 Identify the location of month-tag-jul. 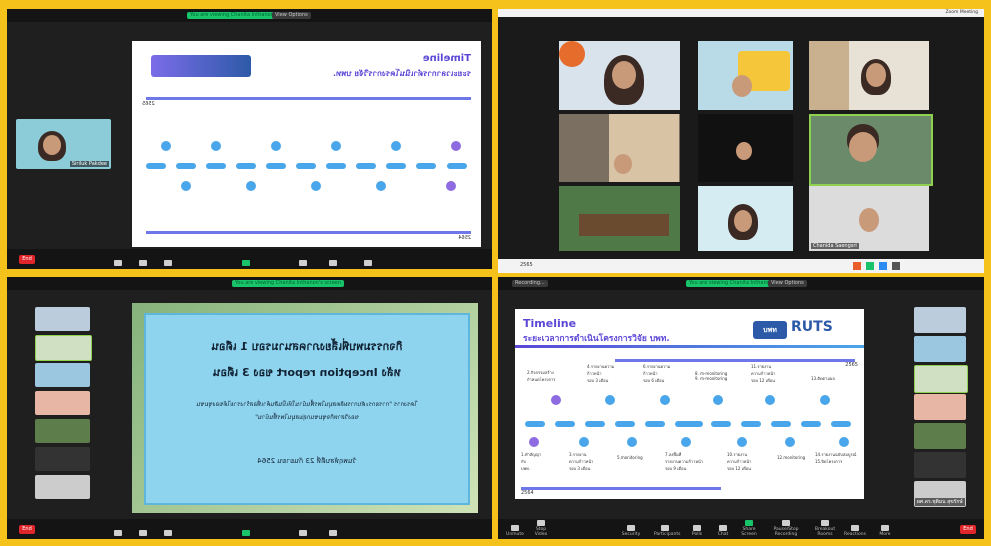
(781, 424).